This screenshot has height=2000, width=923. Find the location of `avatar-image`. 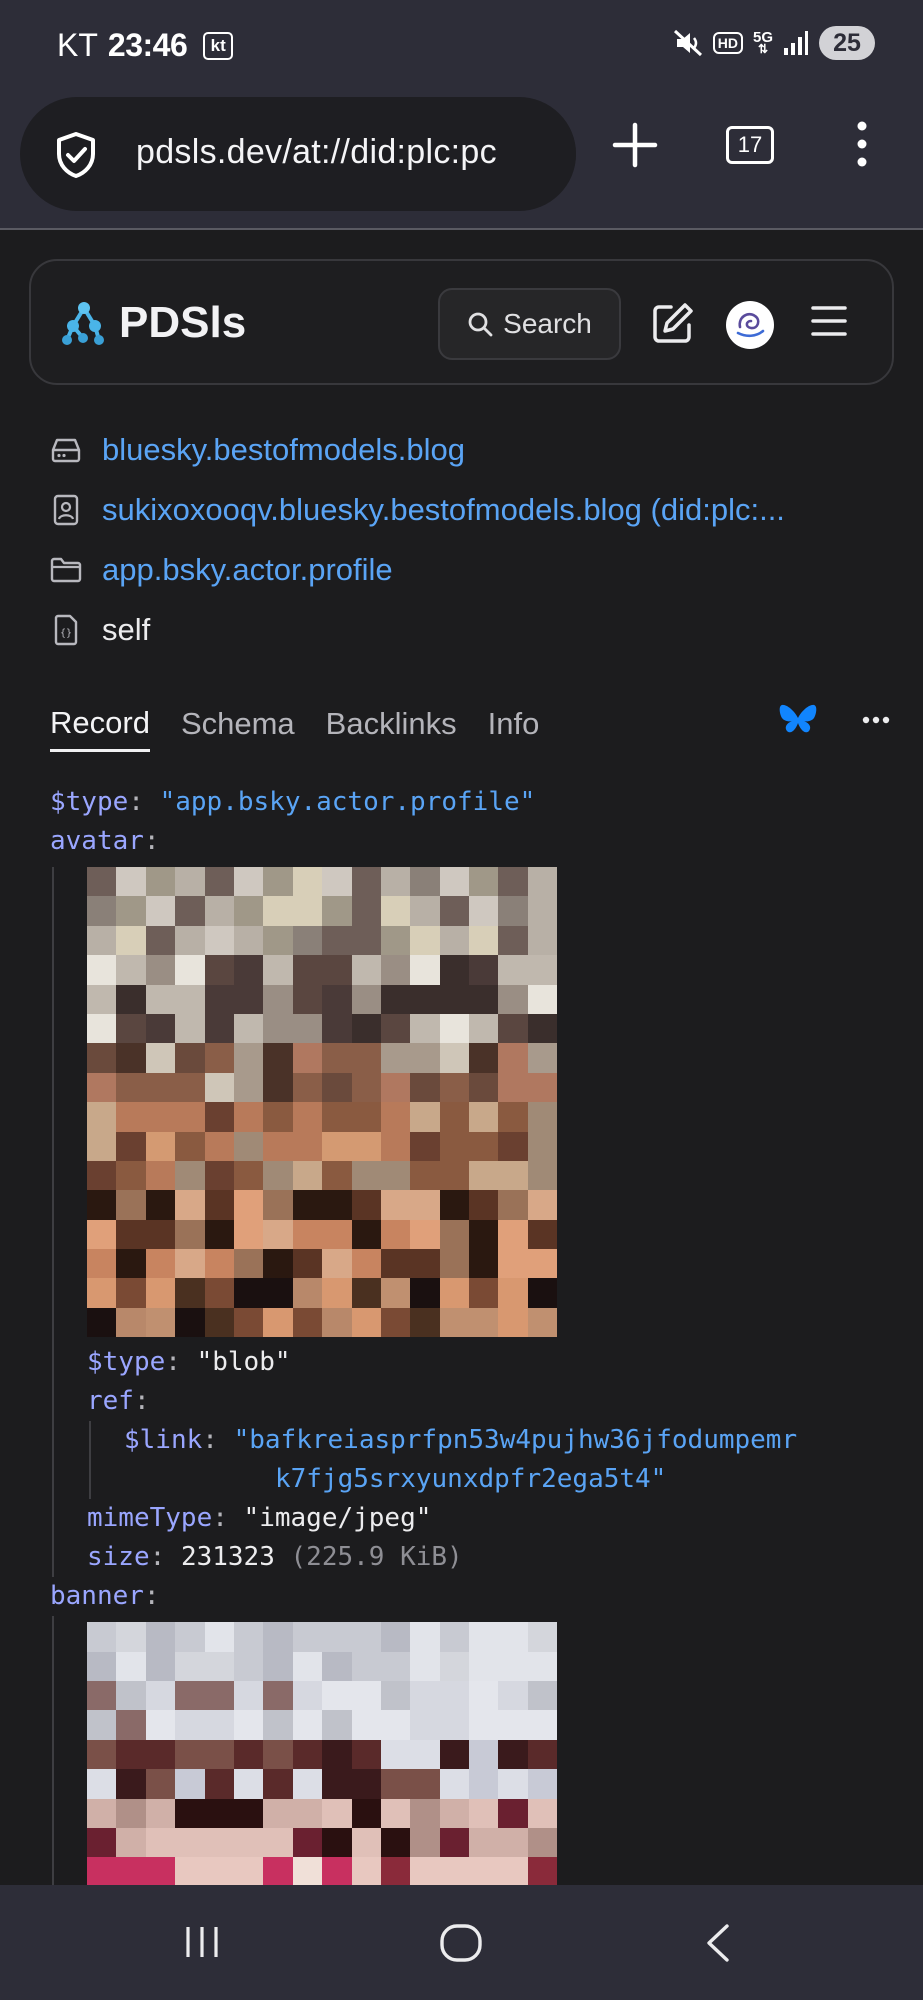

avatar-image is located at coordinates (322, 1102).